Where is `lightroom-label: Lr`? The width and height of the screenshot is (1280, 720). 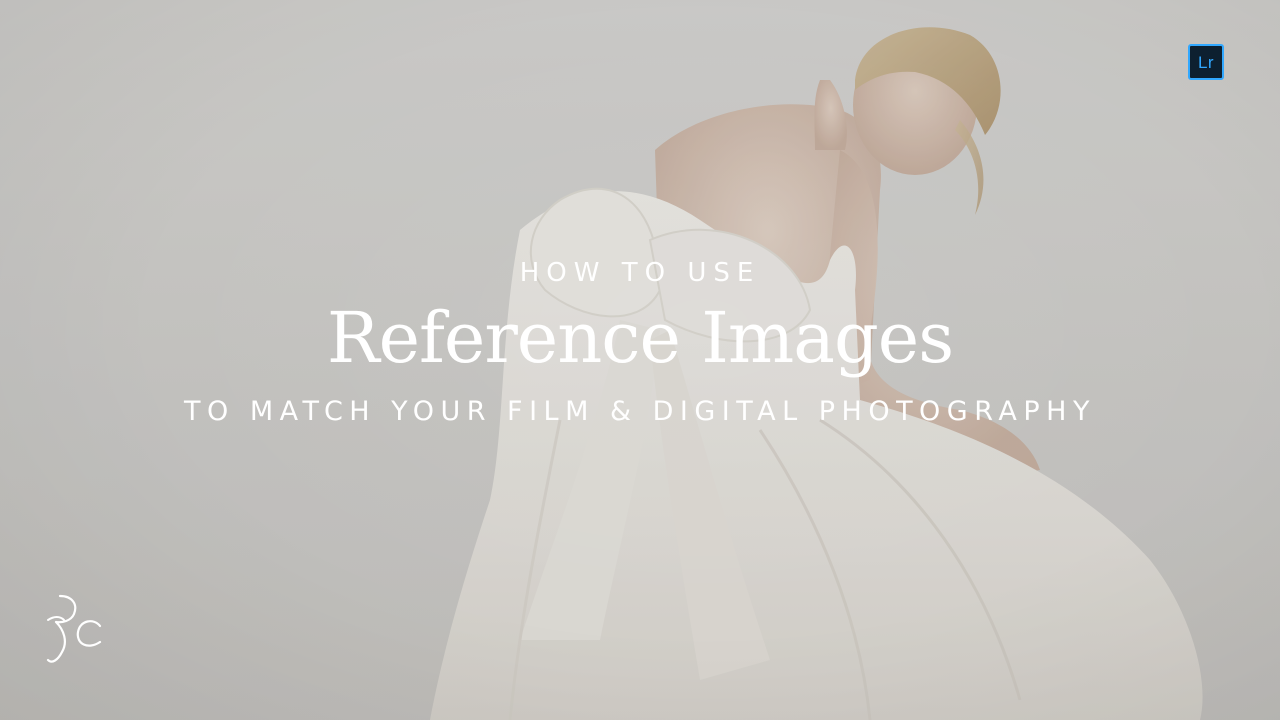
lightroom-label: Lr is located at coordinates (1206, 62).